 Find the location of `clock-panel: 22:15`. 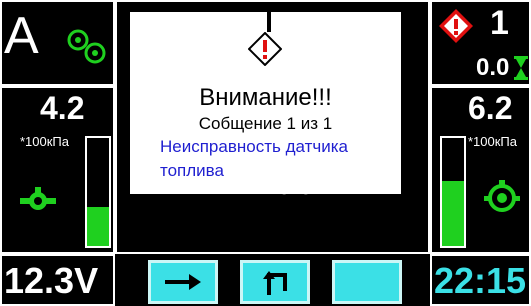

clock-panel: 22:15 is located at coordinates (480, 280).